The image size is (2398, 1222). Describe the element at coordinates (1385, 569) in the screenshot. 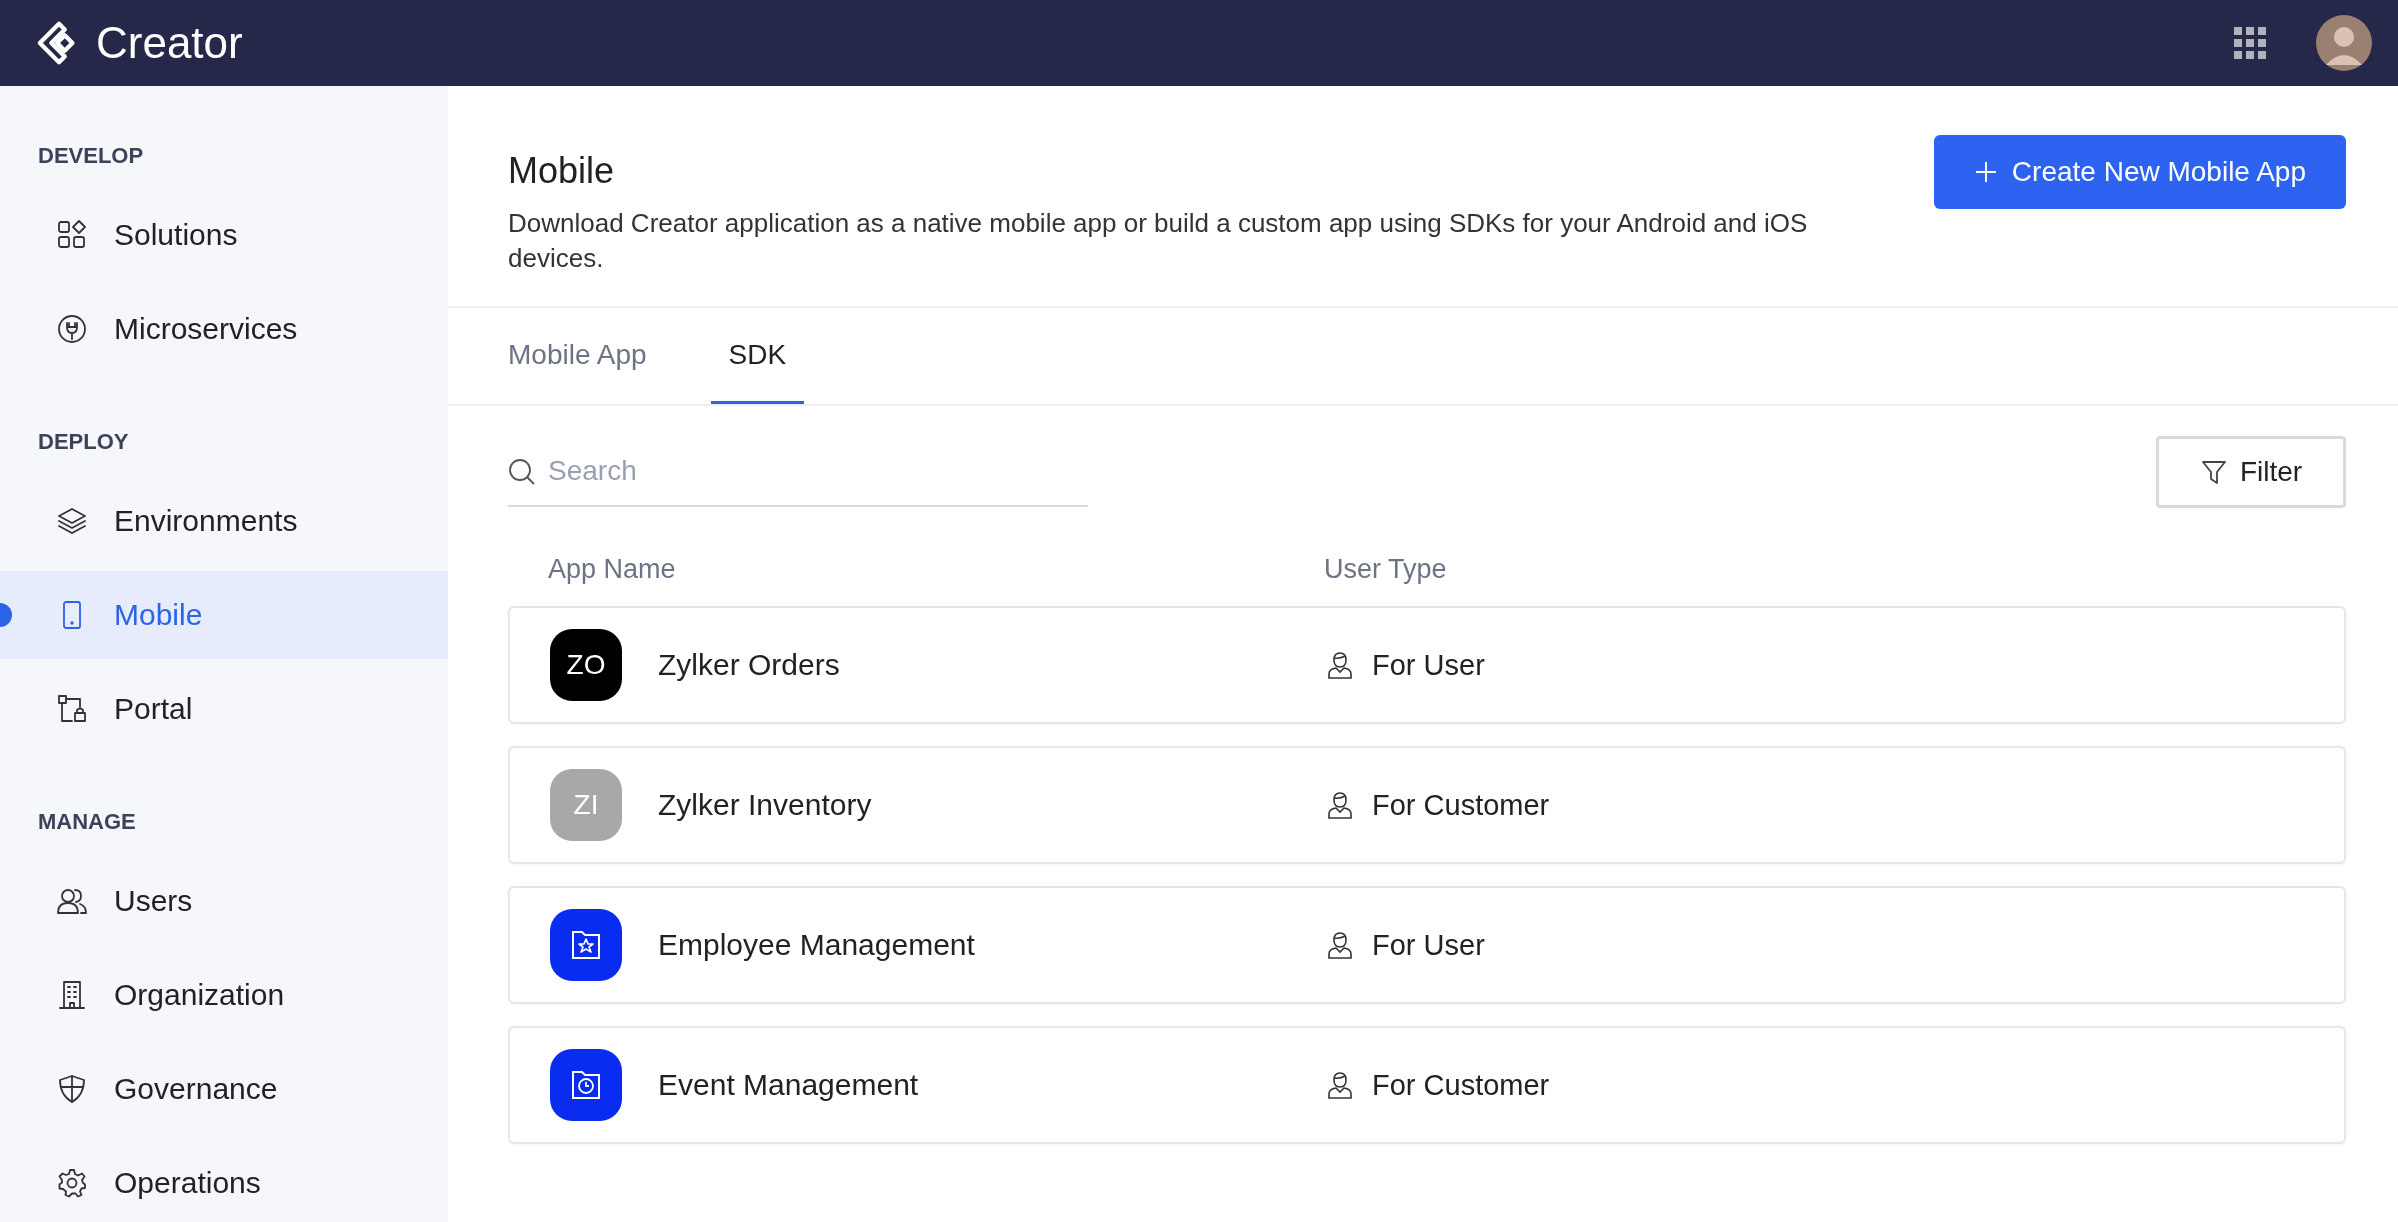

I see `column-header: User Type` at that location.